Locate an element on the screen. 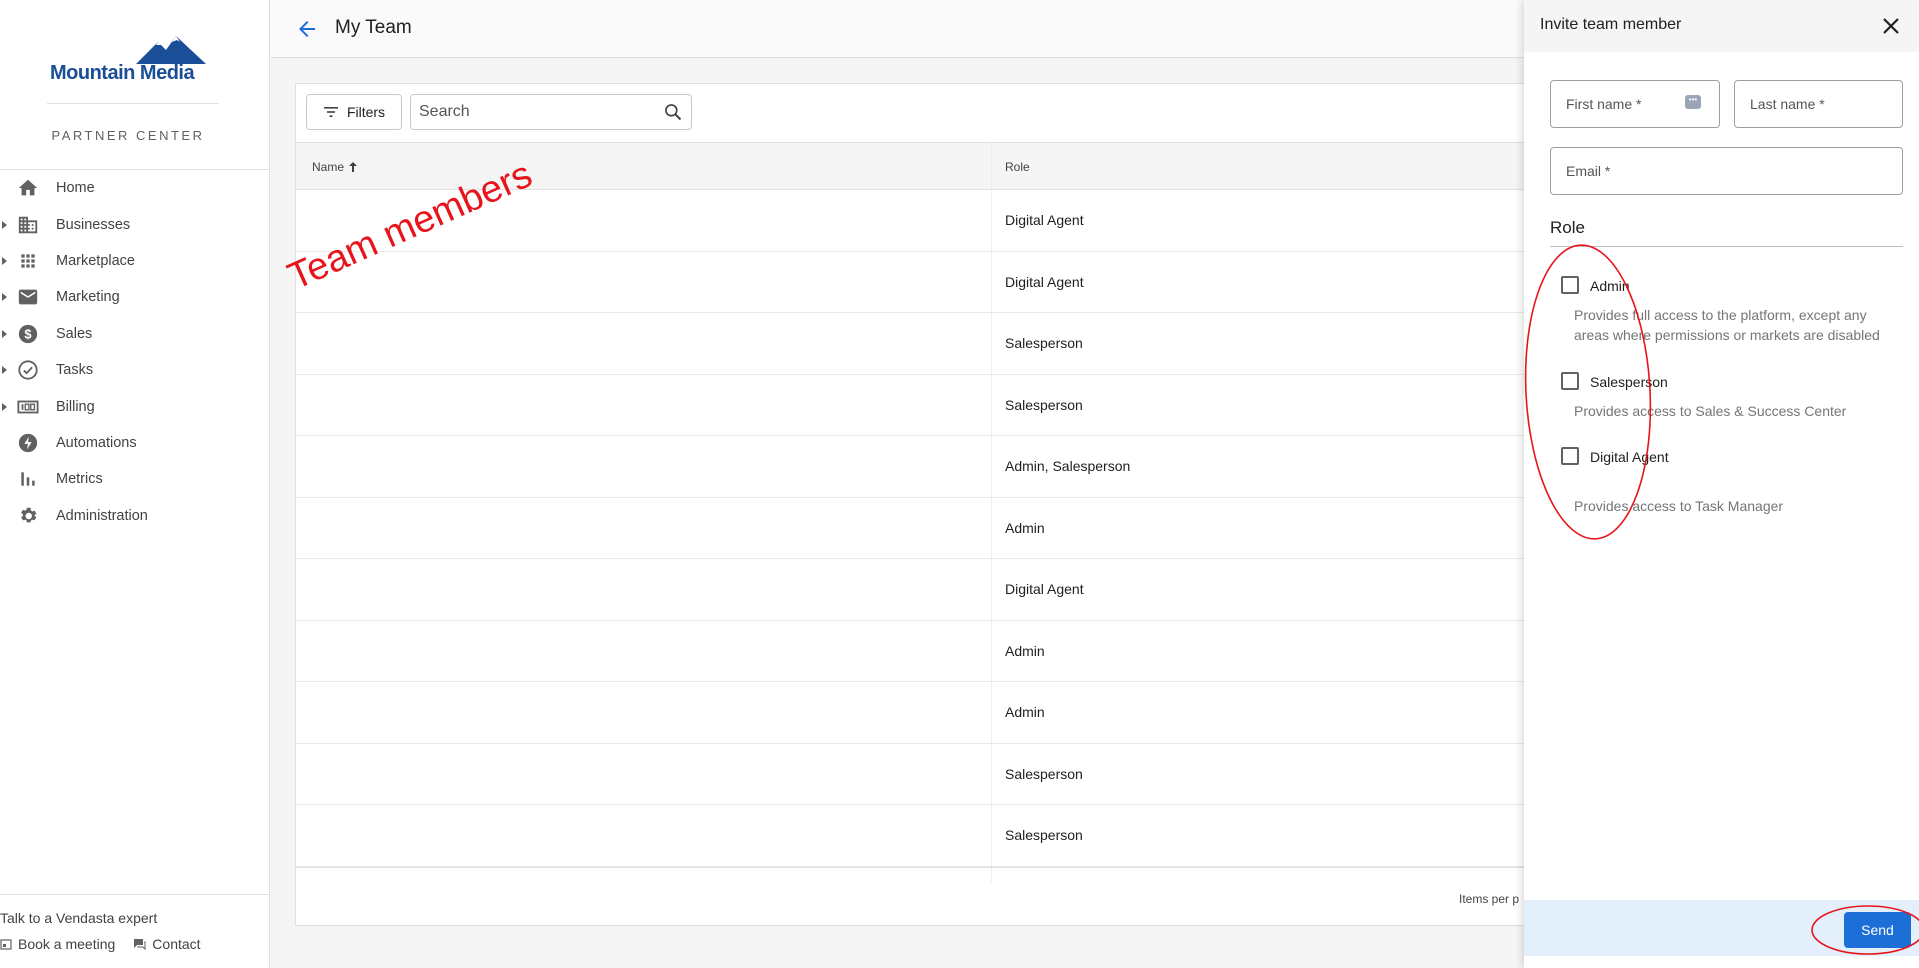  book-meeting-label: Book a meeting is located at coordinates (67, 944).